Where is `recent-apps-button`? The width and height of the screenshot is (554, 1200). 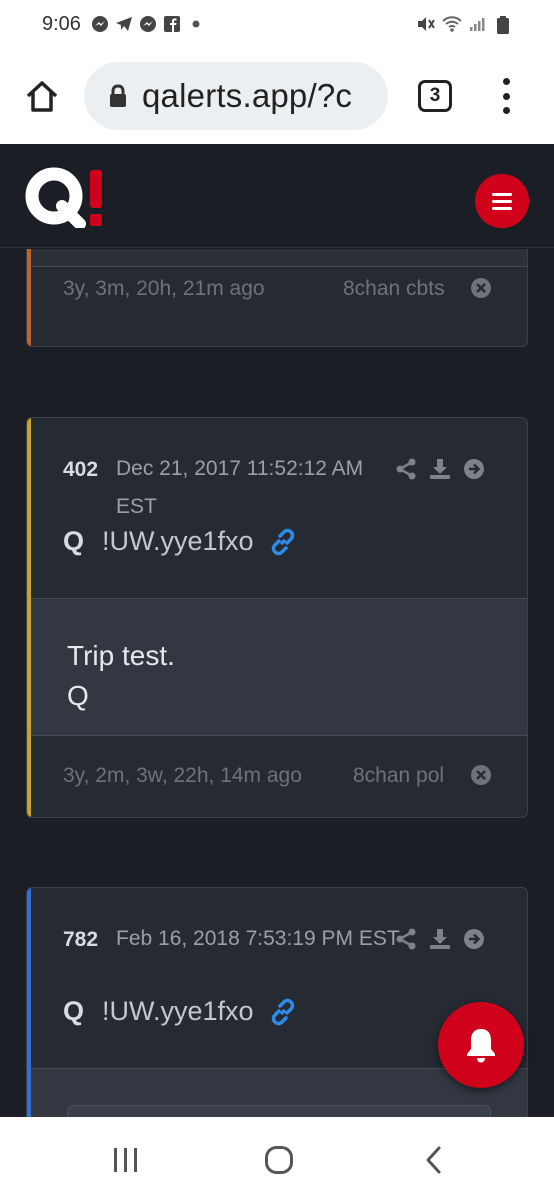
recent-apps-button is located at coordinates (126, 1162).